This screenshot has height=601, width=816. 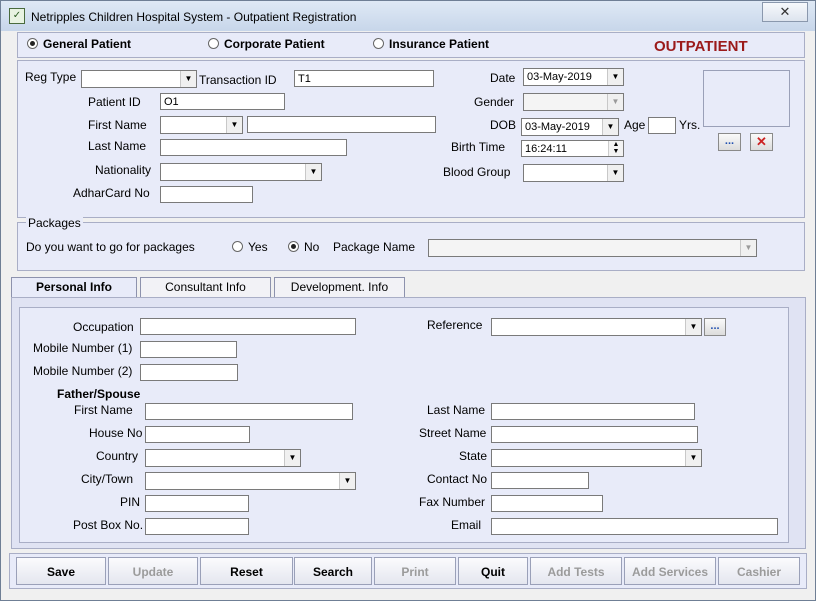 What do you see at coordinates (785, 12) in the screenshot?
I see `close-window-button: ✕` at bounding box center [785, 12].